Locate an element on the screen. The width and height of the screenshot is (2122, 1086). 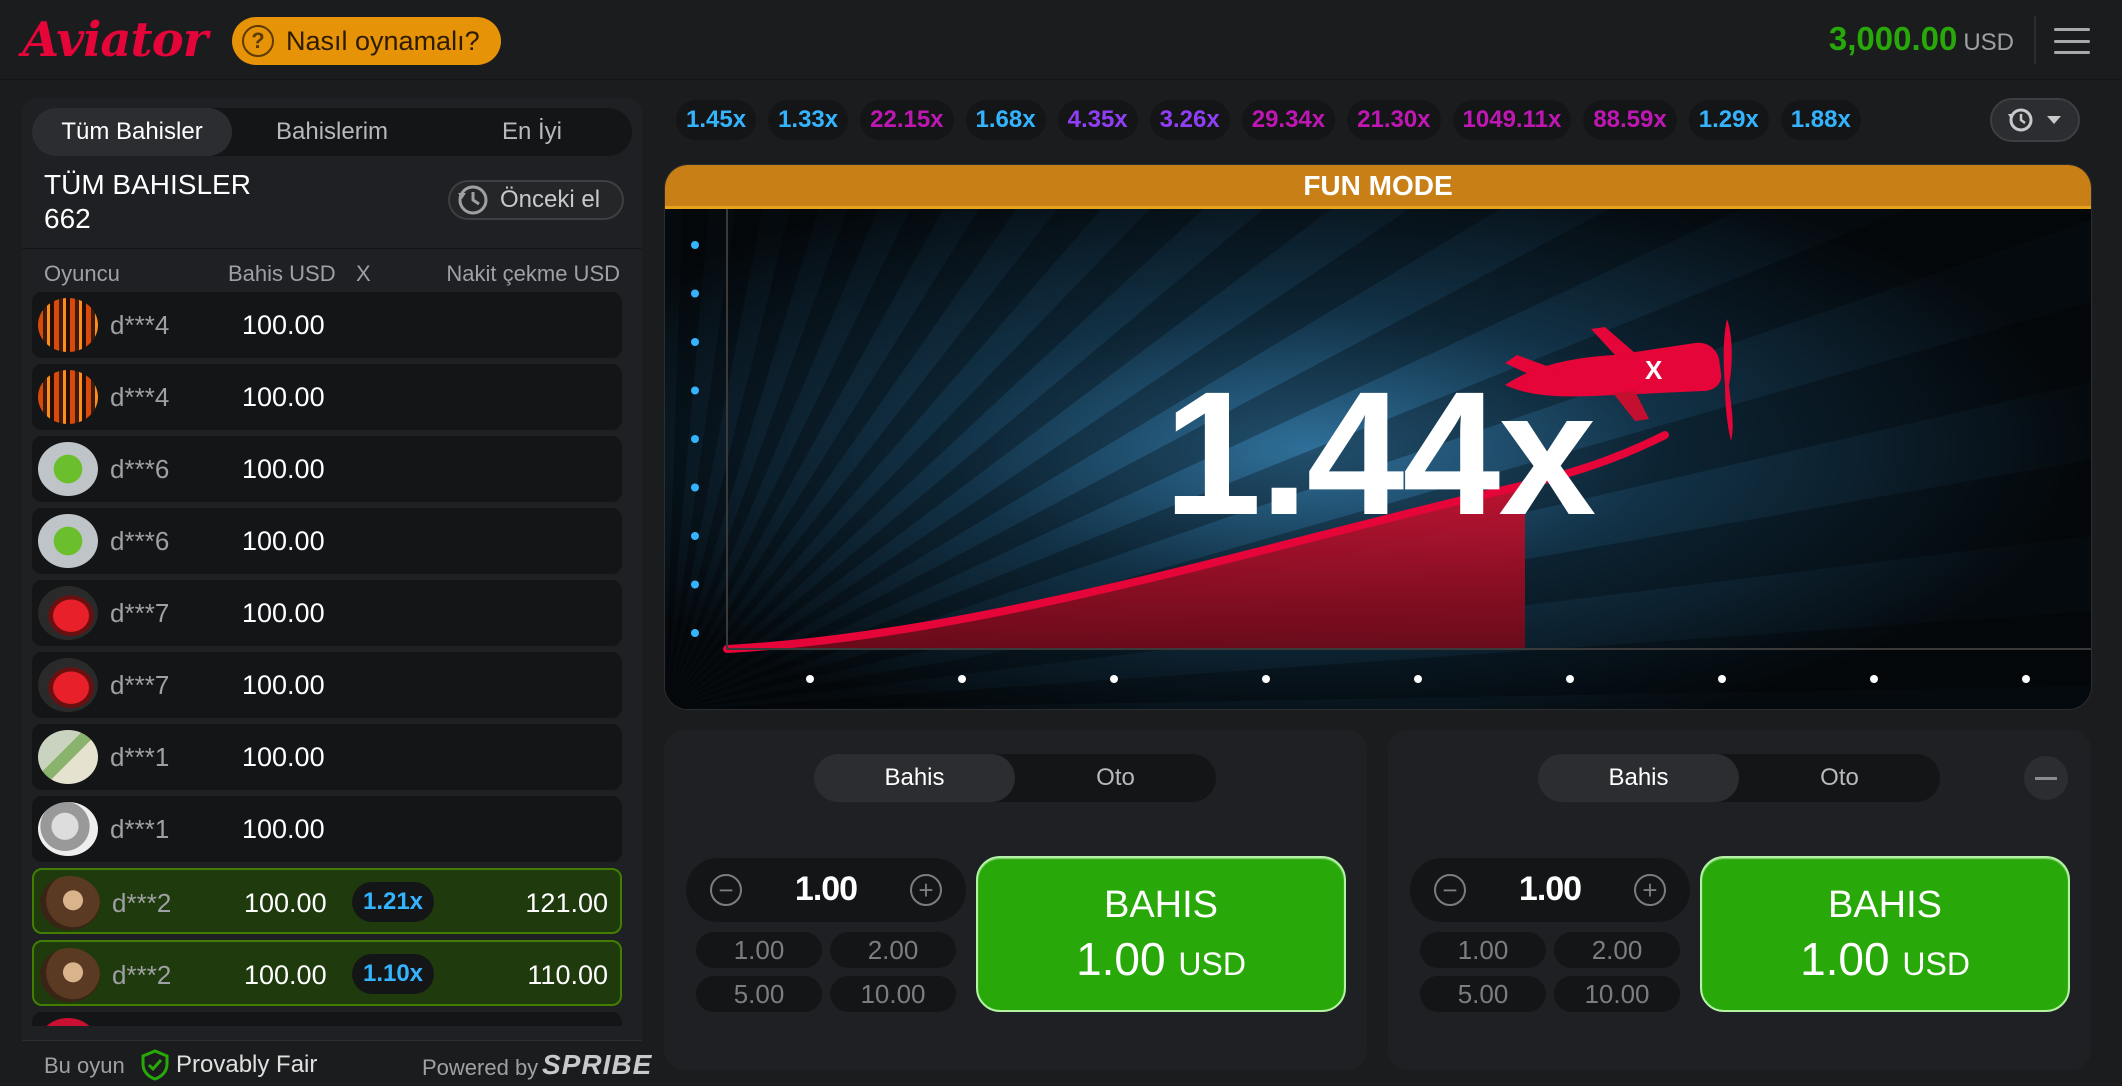
bet-amount-stepper: − 1.00 + is located at coordinates (1550, 890).